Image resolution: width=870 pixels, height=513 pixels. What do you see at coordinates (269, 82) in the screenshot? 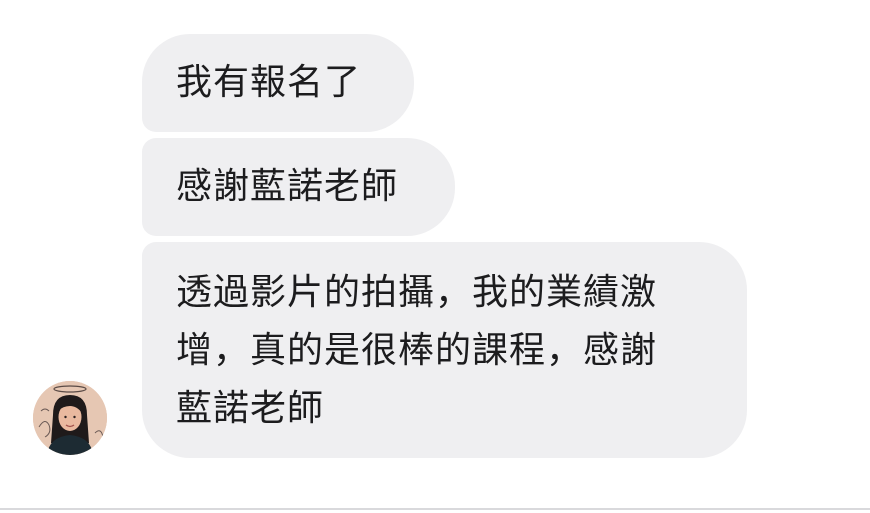
I see `message-text: 我有報名了` at bounding box center [269, 82].